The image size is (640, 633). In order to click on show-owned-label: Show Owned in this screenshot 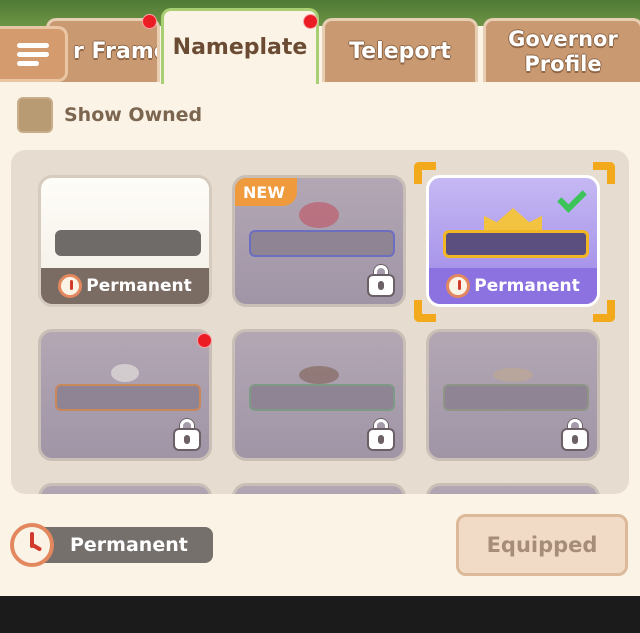, I will do `click(133, 115)`.